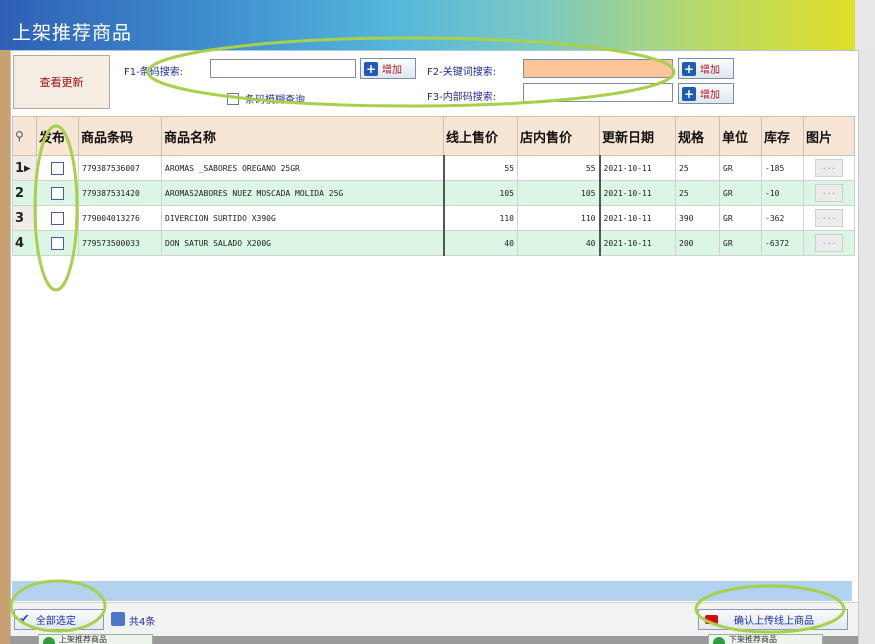 This screenshot has width=875, height=644. What do you see at coordinates (559, 218) in the screenshot?
I see `store-price-cell: 110` at bounding box center [559, 218].